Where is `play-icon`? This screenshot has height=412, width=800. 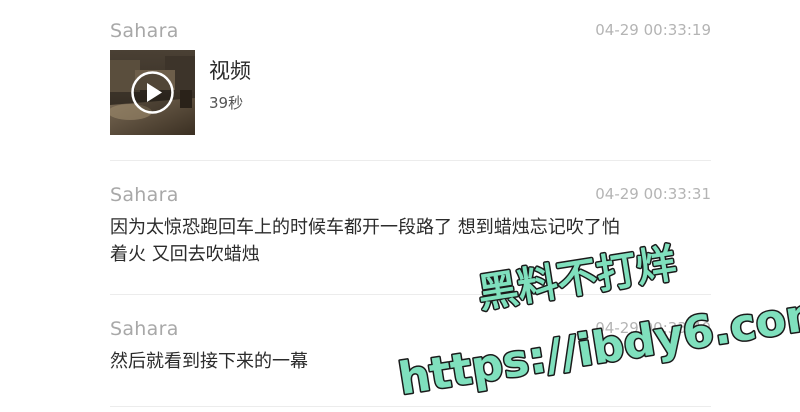 play-icon is located at coordinates (152, 92).